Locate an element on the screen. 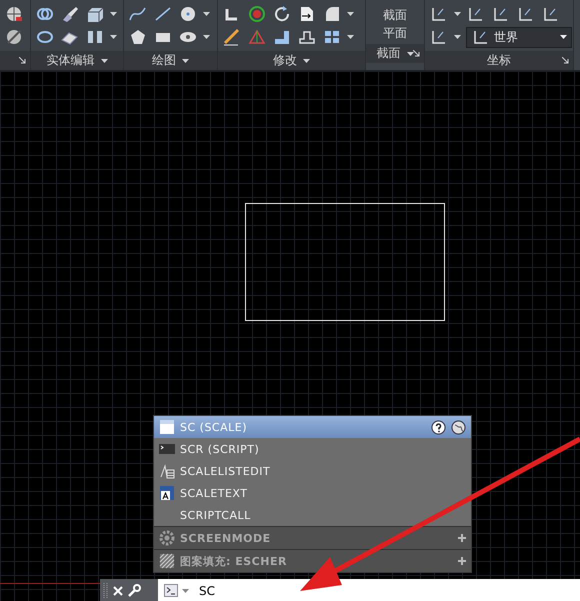 The width and height of the screenshot is (580, 601). rotate-icon is located at coordinates (282, 13).